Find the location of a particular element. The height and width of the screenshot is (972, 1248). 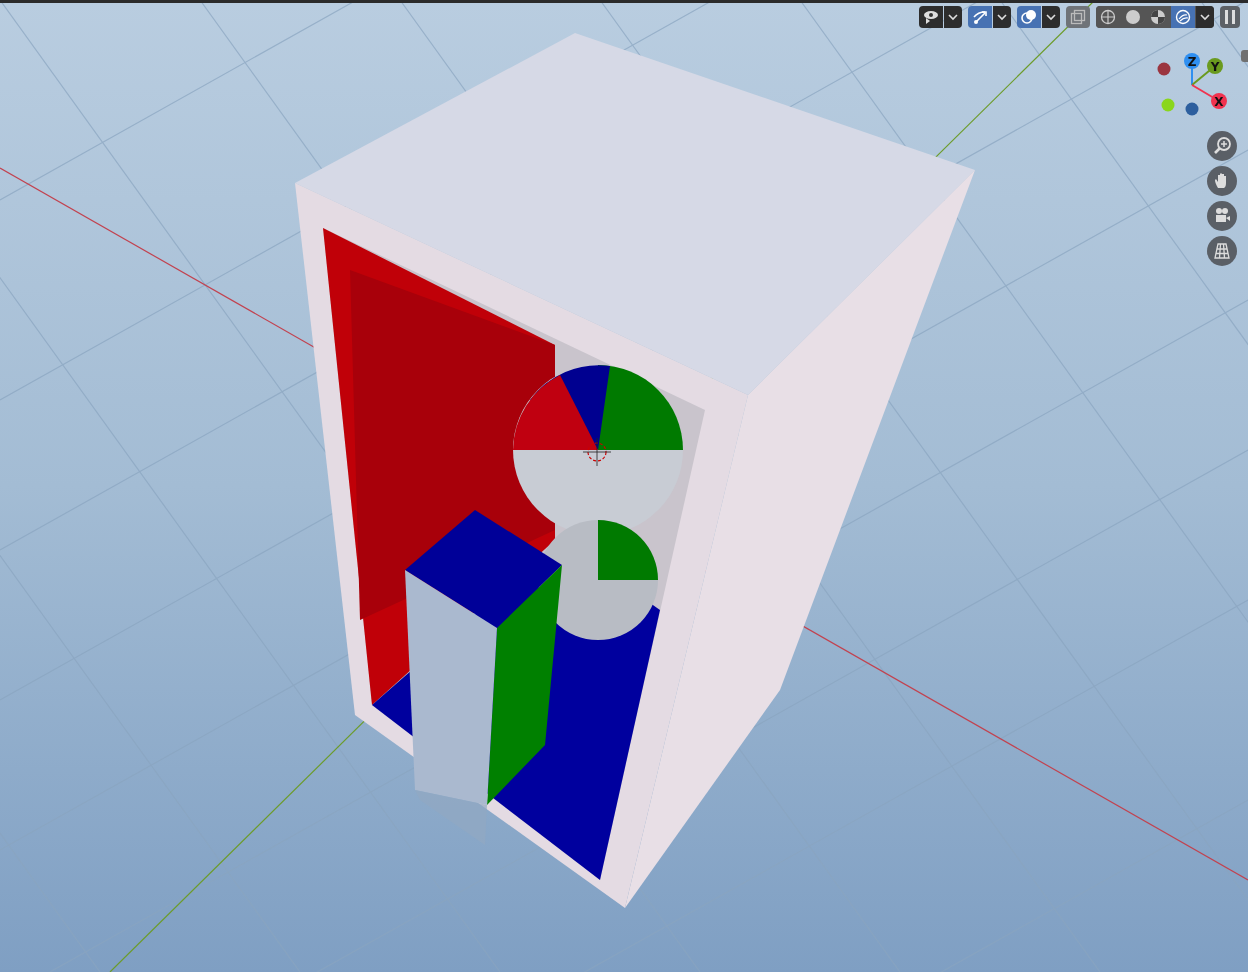

eye-icon is located at coordinates (931, 17).